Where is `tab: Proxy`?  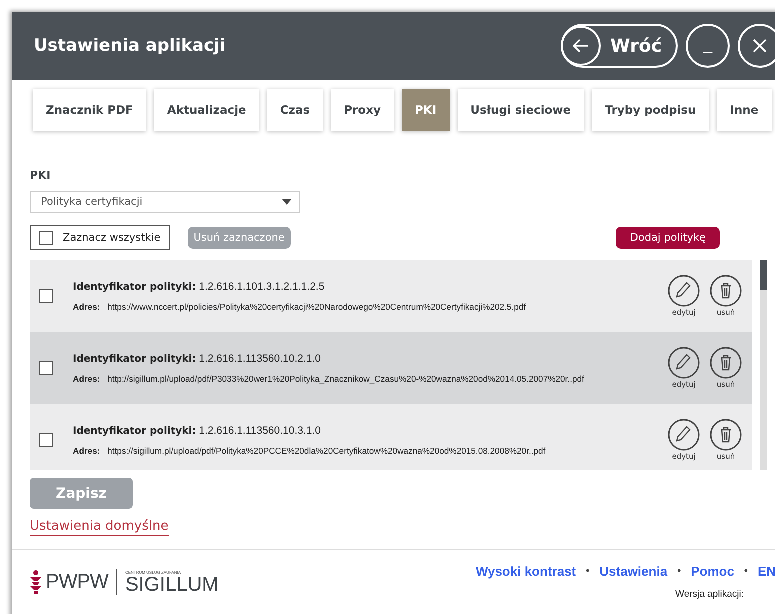
tab: Proxy is located at coordinates (362, 110).